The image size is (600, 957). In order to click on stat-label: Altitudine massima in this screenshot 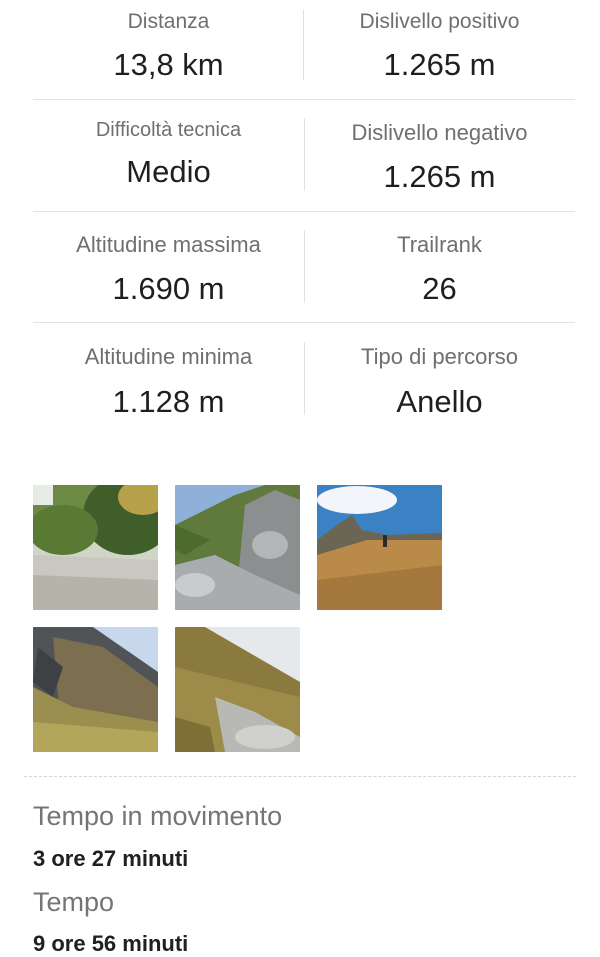, I will do `click(168, 244)`.